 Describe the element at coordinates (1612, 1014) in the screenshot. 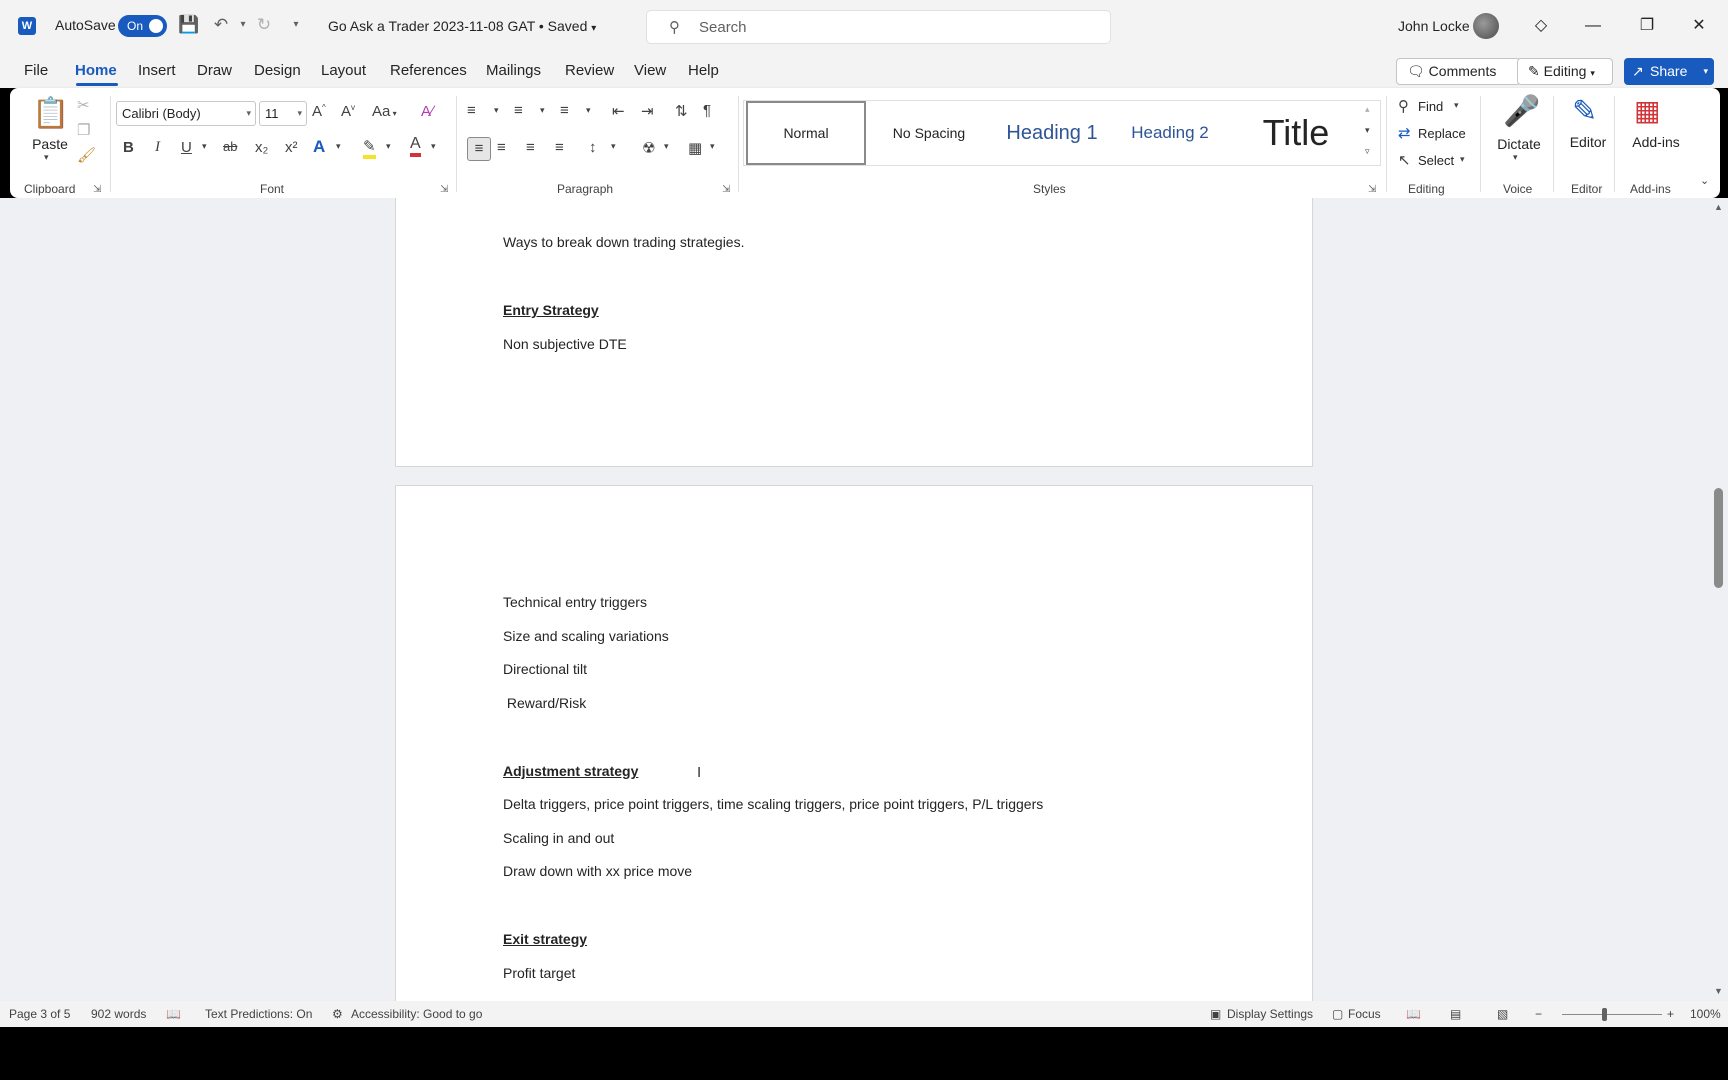

I see `zoom-slider` at that location.